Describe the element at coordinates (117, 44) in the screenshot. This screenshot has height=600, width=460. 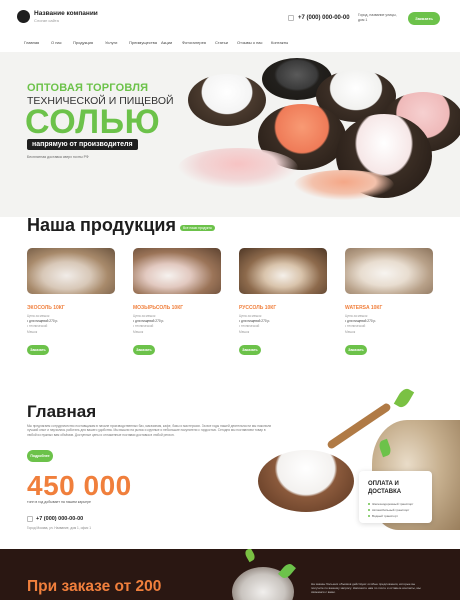
I see `nav-item-services: Услуги` at that location.